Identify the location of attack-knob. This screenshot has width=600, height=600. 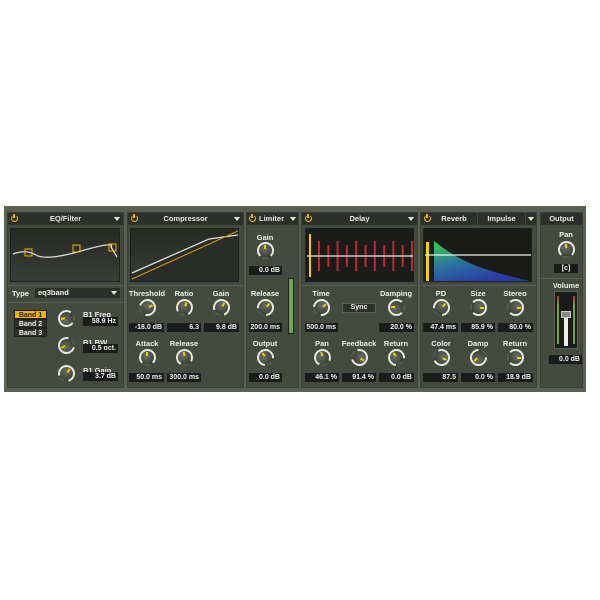
(147, 357).